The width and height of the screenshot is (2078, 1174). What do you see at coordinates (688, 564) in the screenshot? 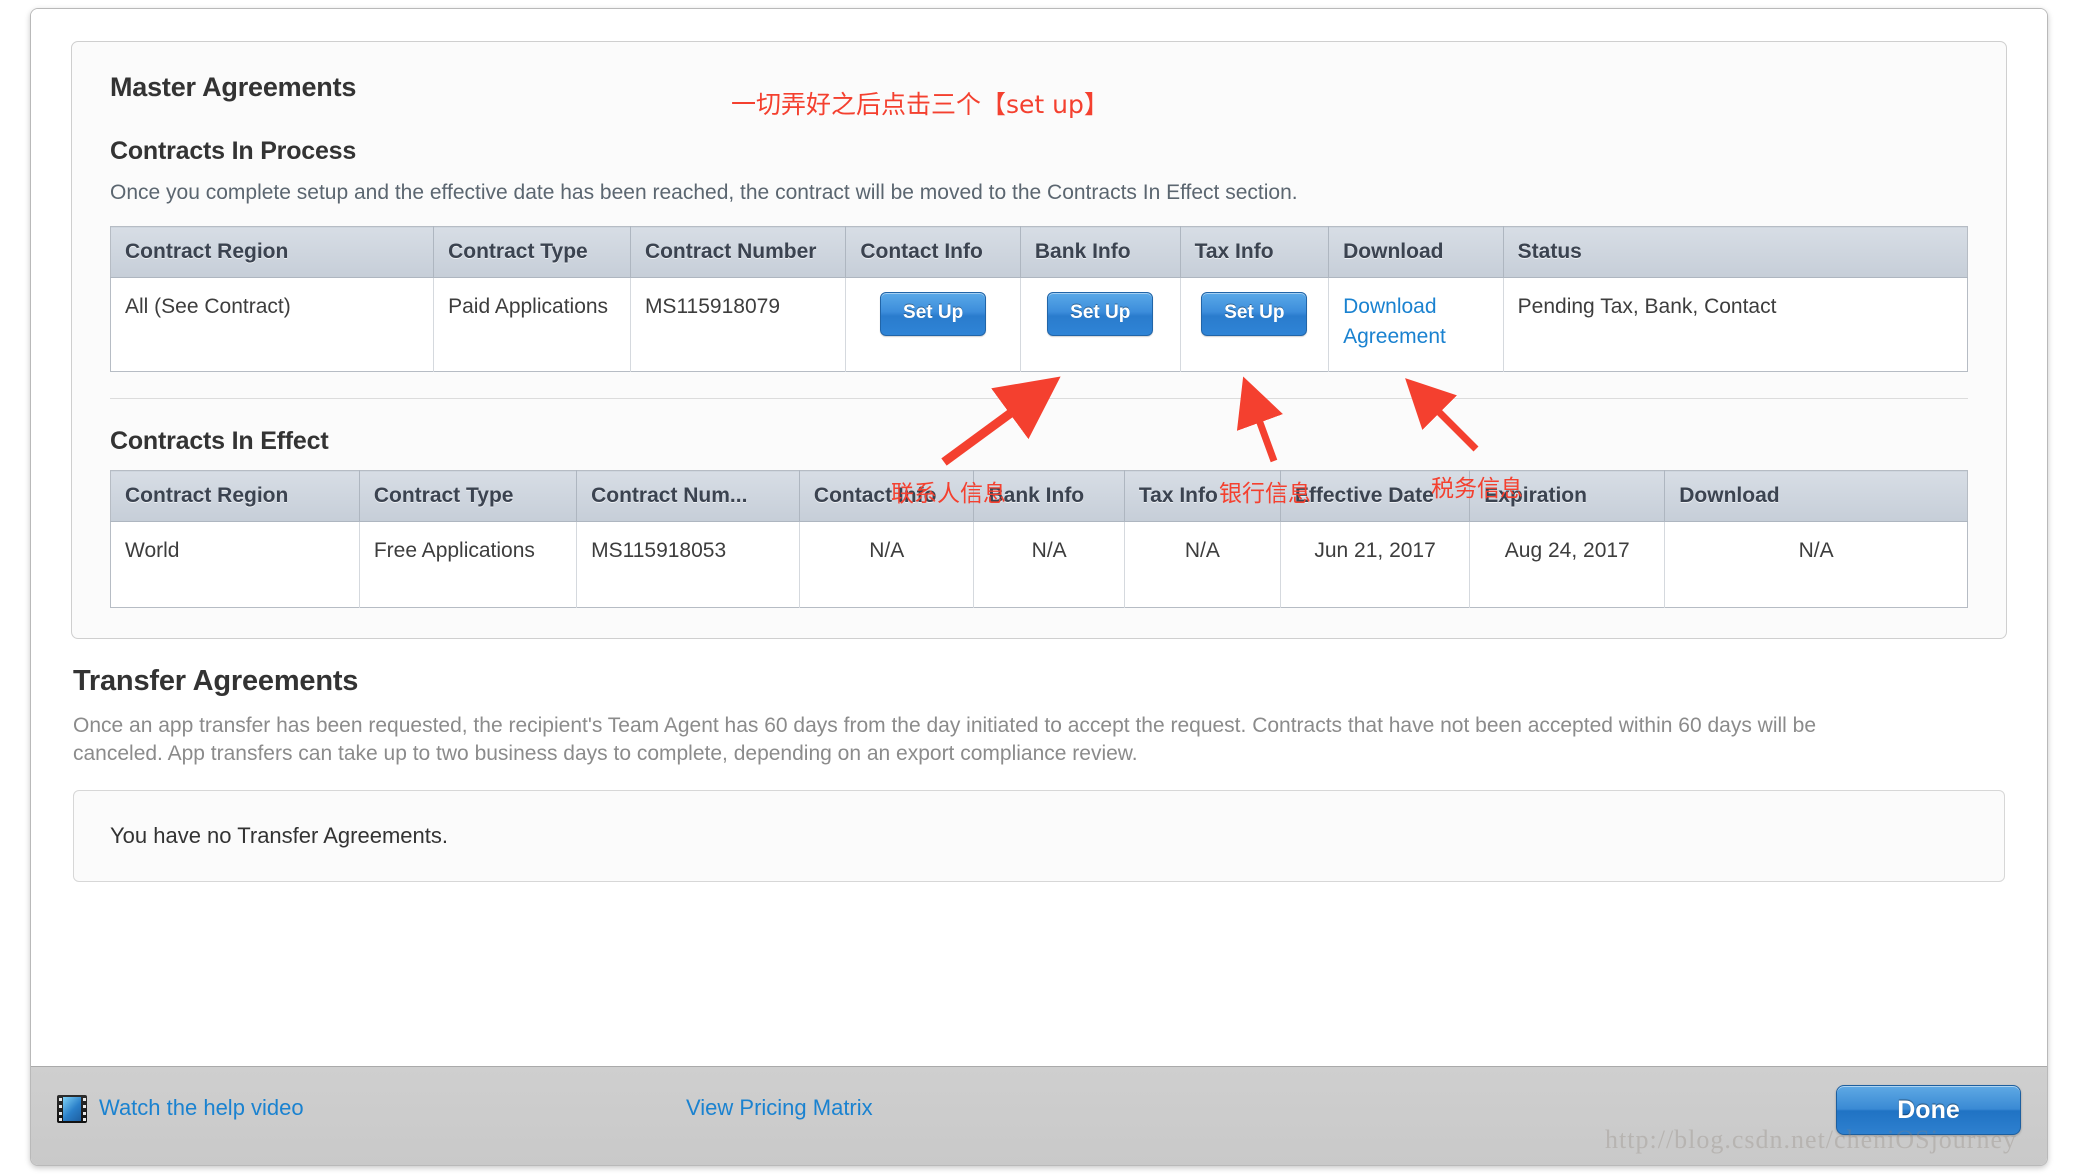
I see `cell-contract-number: MS115918053` at bounding box center [688, 564].